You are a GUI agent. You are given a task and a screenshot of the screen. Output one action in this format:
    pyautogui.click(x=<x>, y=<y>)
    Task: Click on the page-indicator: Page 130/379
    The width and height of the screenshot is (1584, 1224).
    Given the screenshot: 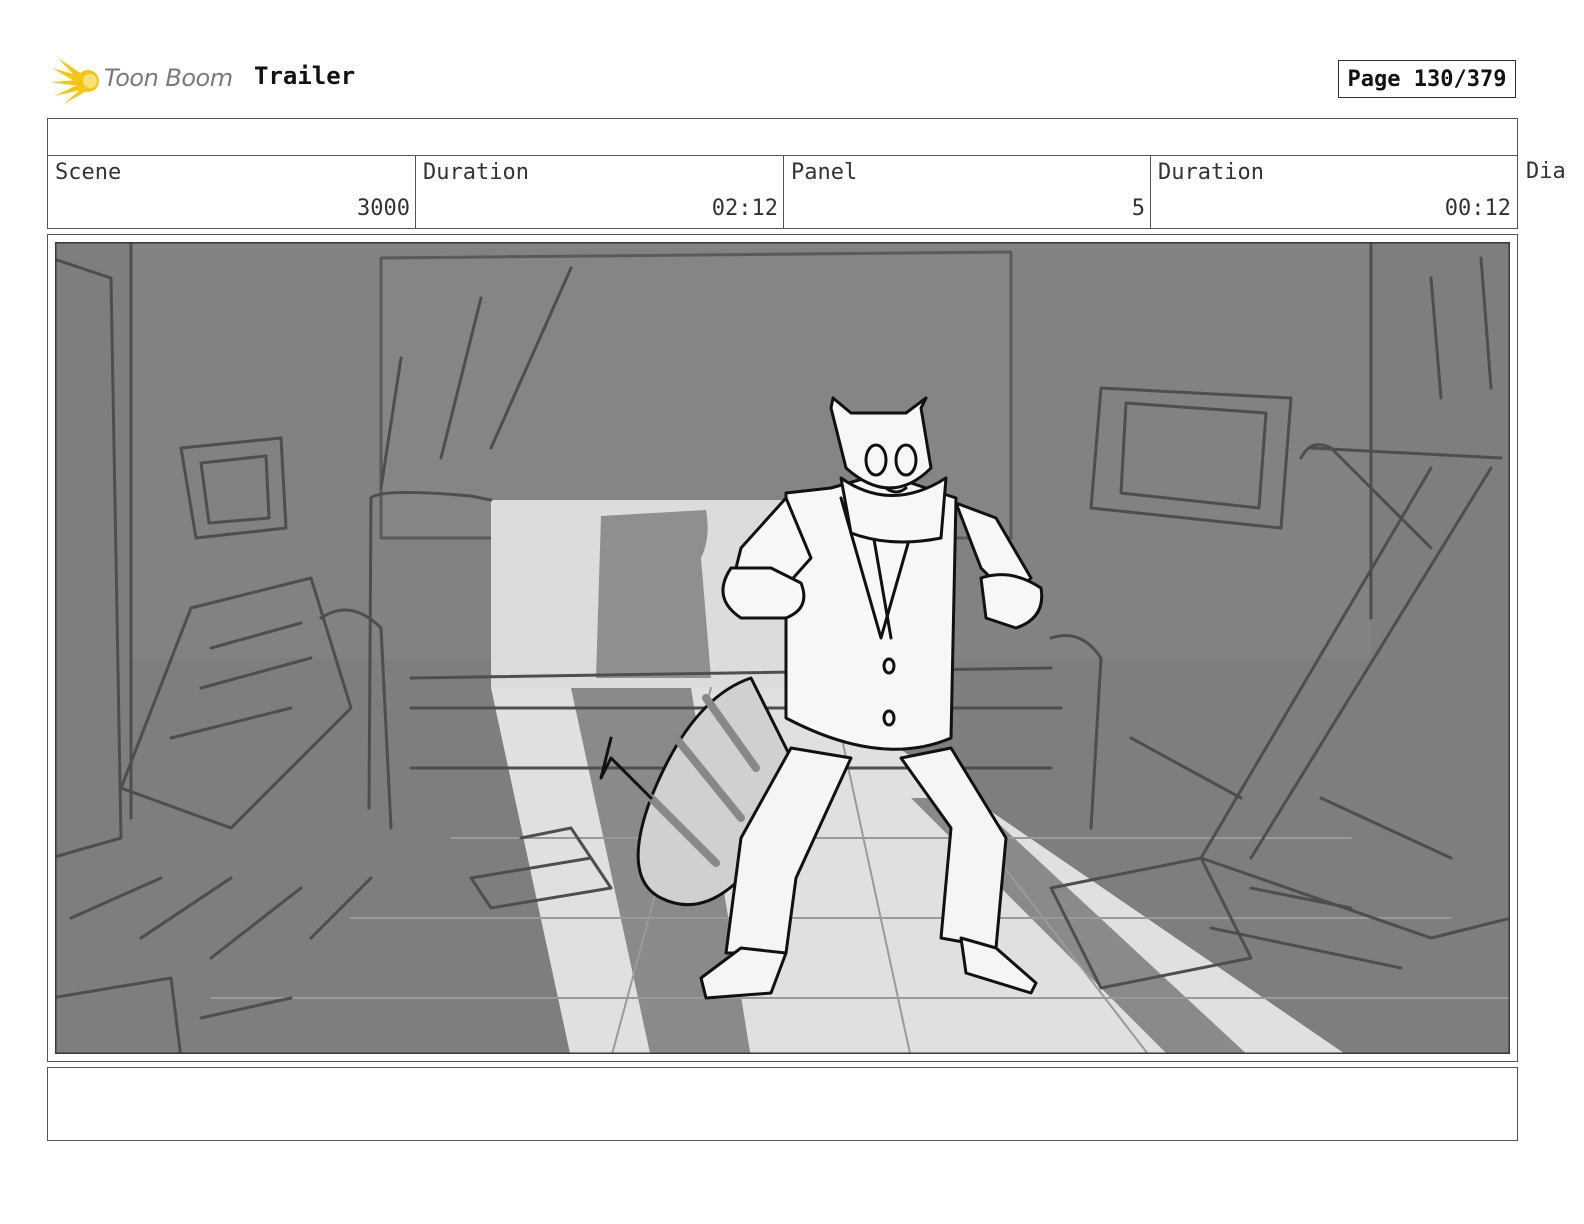 What is the action you would take?
    pyautogui.click(x=1427, y=79)
    